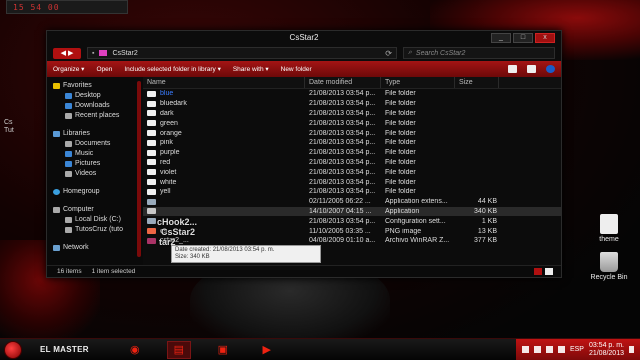  Describe the element at coordinates (98, 144) in the screenshot. I see `nav-documents: Documents` at that location.